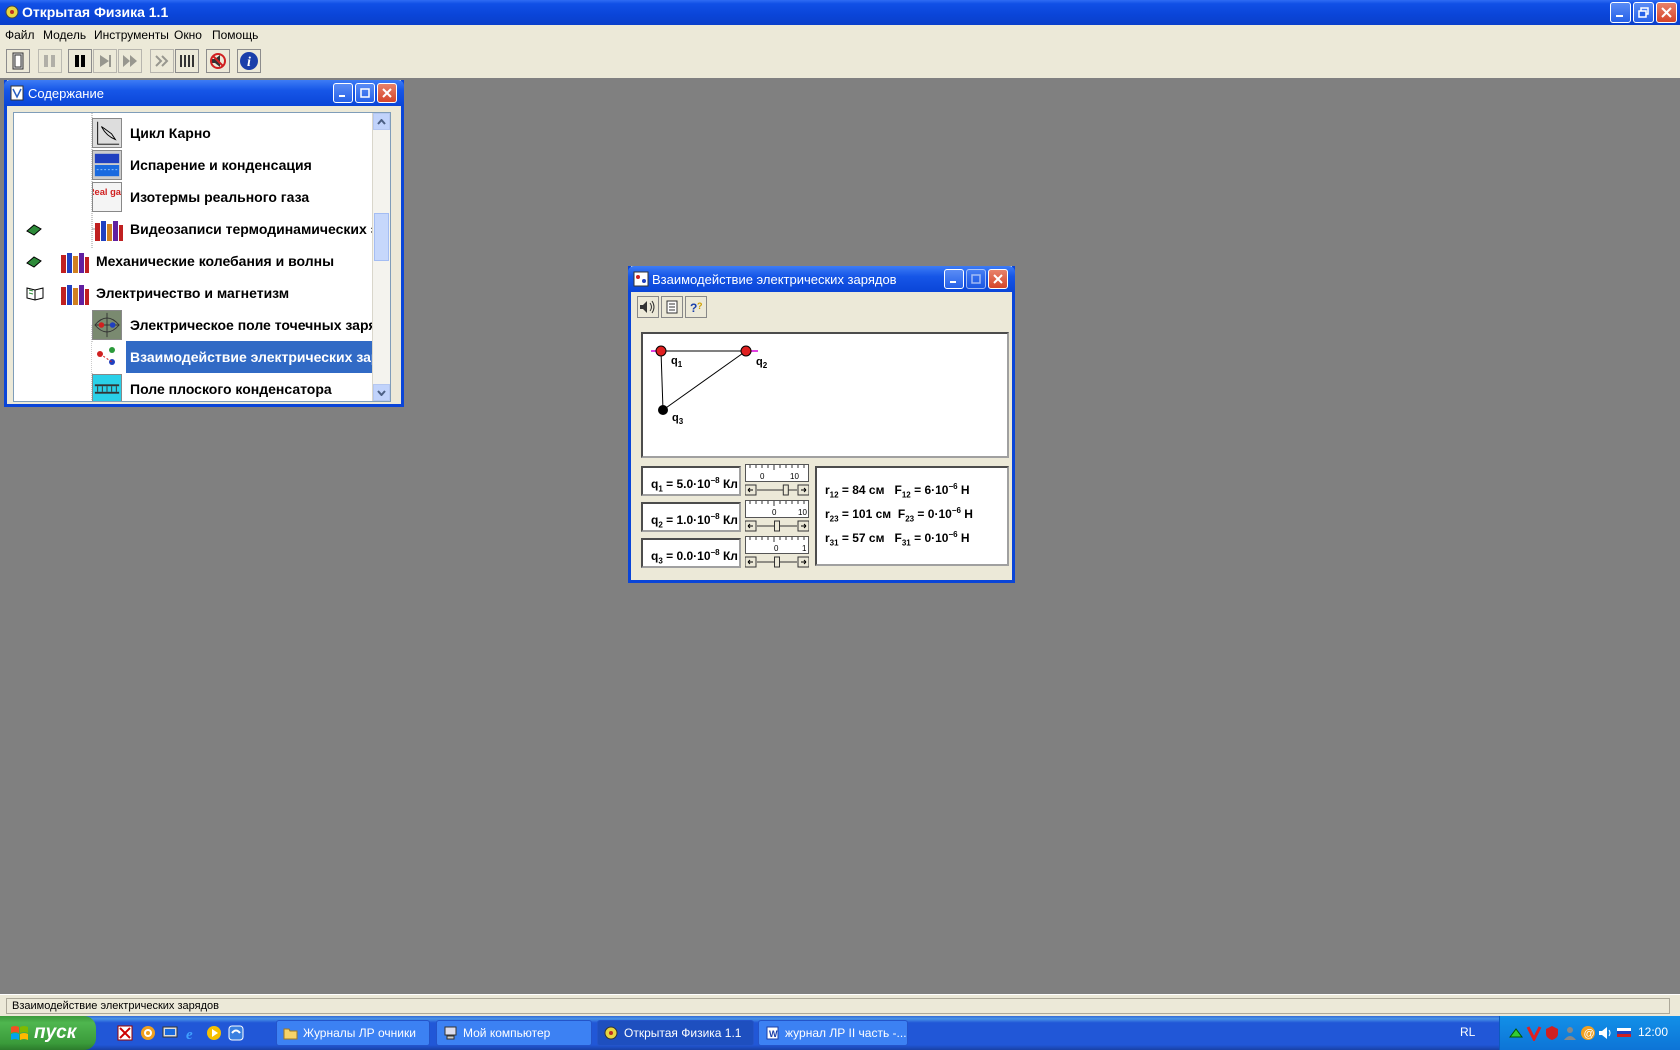 Image resolution: width=1680 pixels, height=1050 pixels. I want to click on quicklaunch-app-icon, so click(125, 1033).